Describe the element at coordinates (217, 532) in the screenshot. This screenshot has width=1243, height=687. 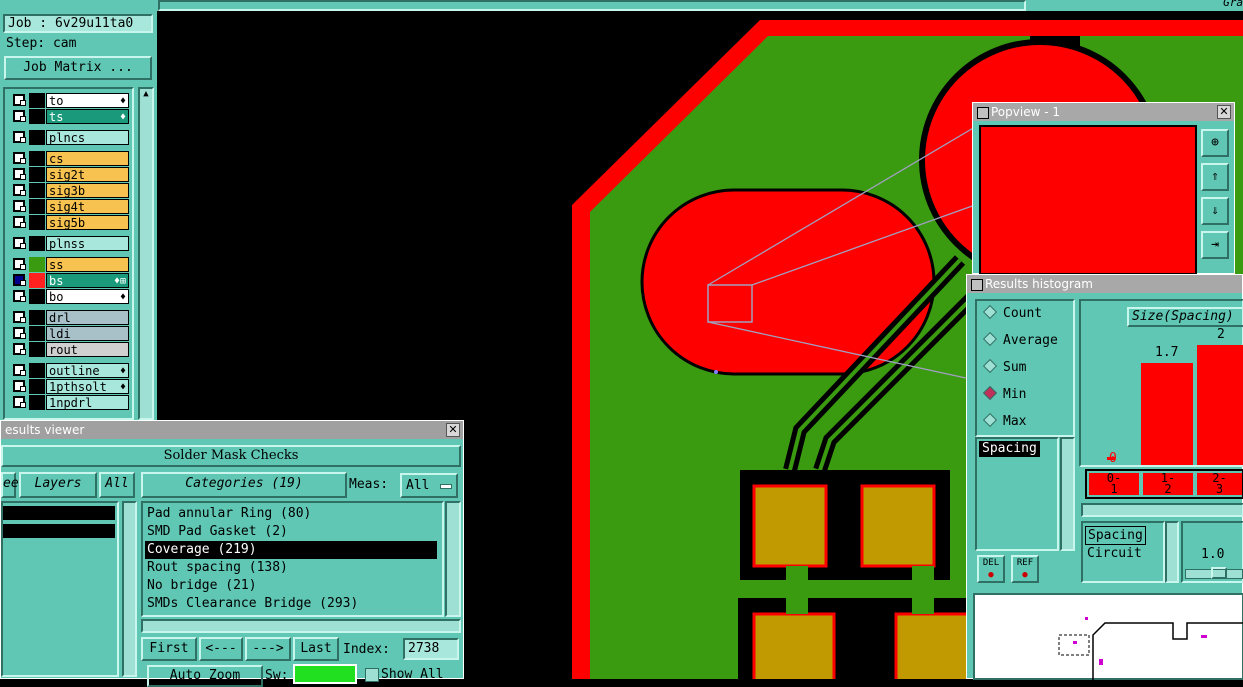
I see `category-item: SMD Pad Gasket (2)` at that location.